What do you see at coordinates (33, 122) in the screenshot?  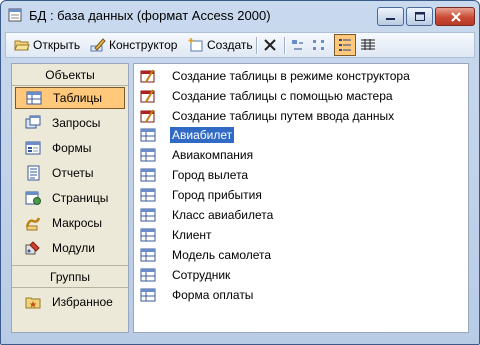 I see `query-icon` at bounding box center [33, 122].